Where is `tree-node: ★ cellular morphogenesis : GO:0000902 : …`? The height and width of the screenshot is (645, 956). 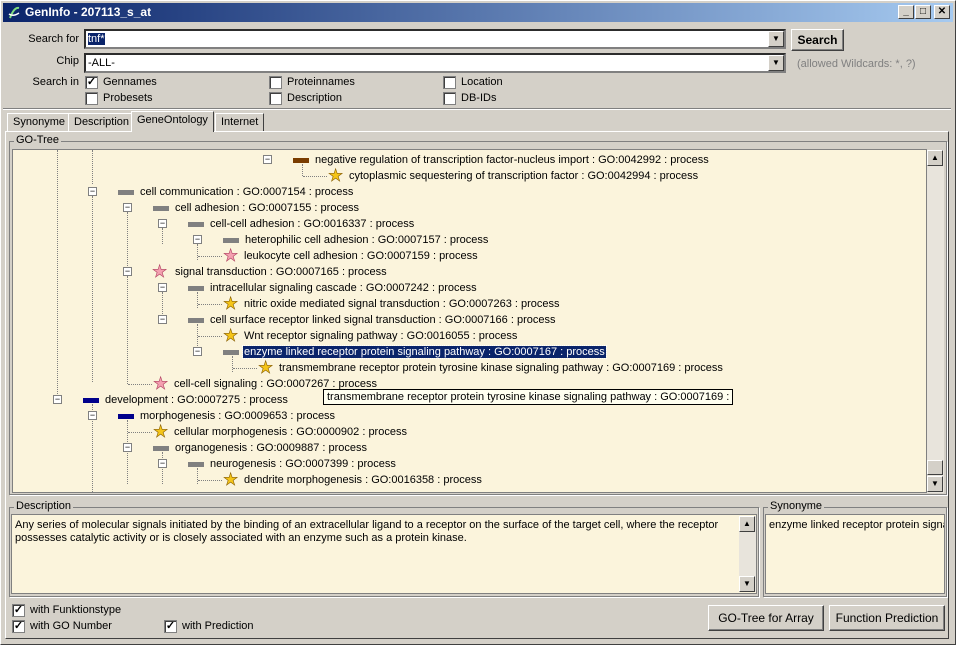 tree-node: ★ cellular morphogenesis : GO:0000902 : … is located at coordinates (268, 431).